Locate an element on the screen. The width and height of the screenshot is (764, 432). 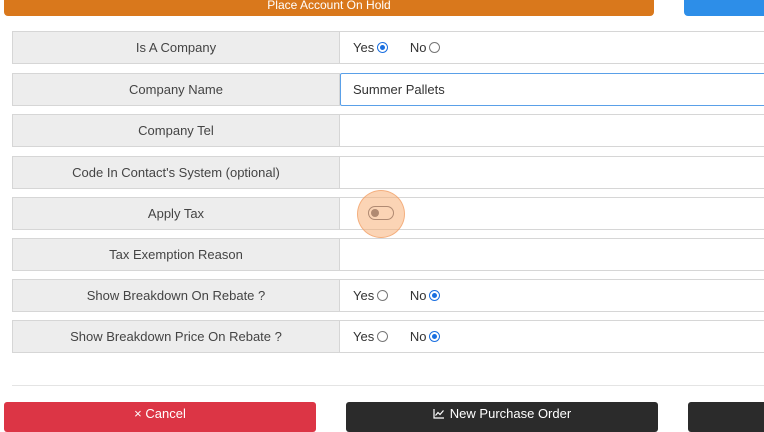
company-name-value: Summer Pallets is located at coordinates (552, 89).